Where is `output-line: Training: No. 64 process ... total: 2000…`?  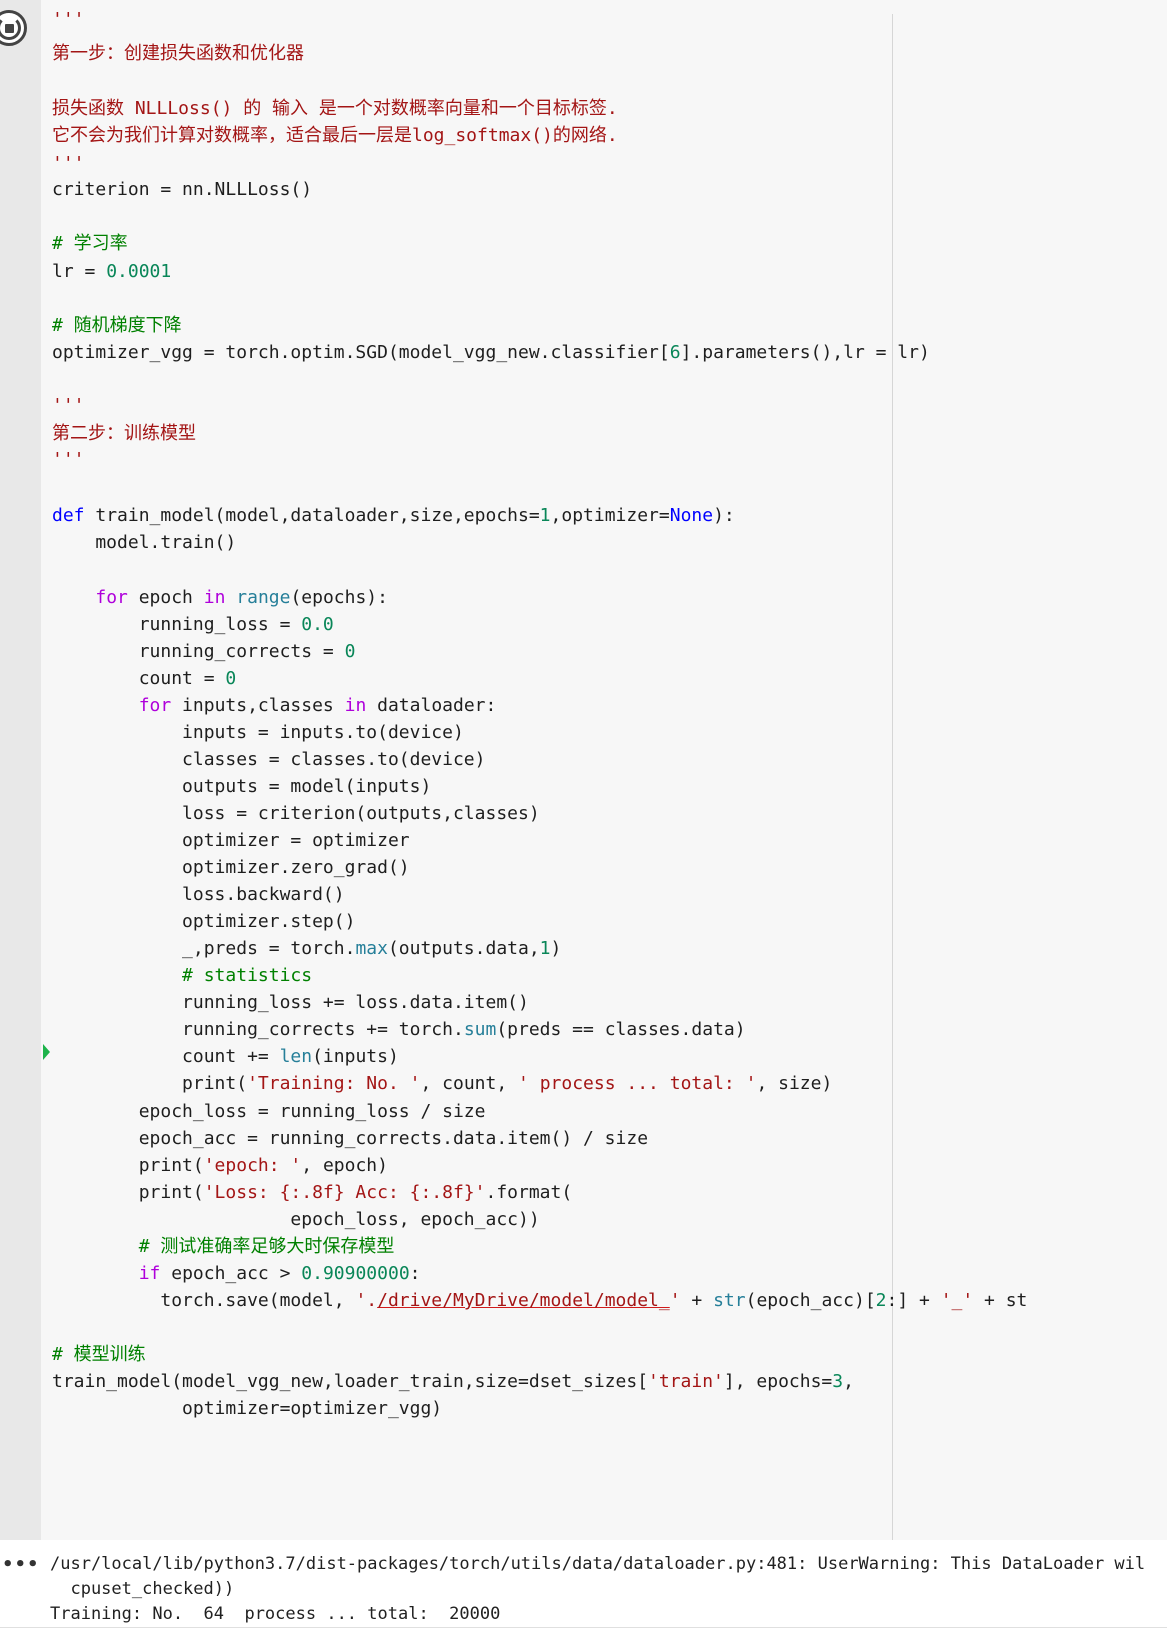
output-line: Training: No. 64 process ... total: 2000… is located at coordinates (275, 1614).